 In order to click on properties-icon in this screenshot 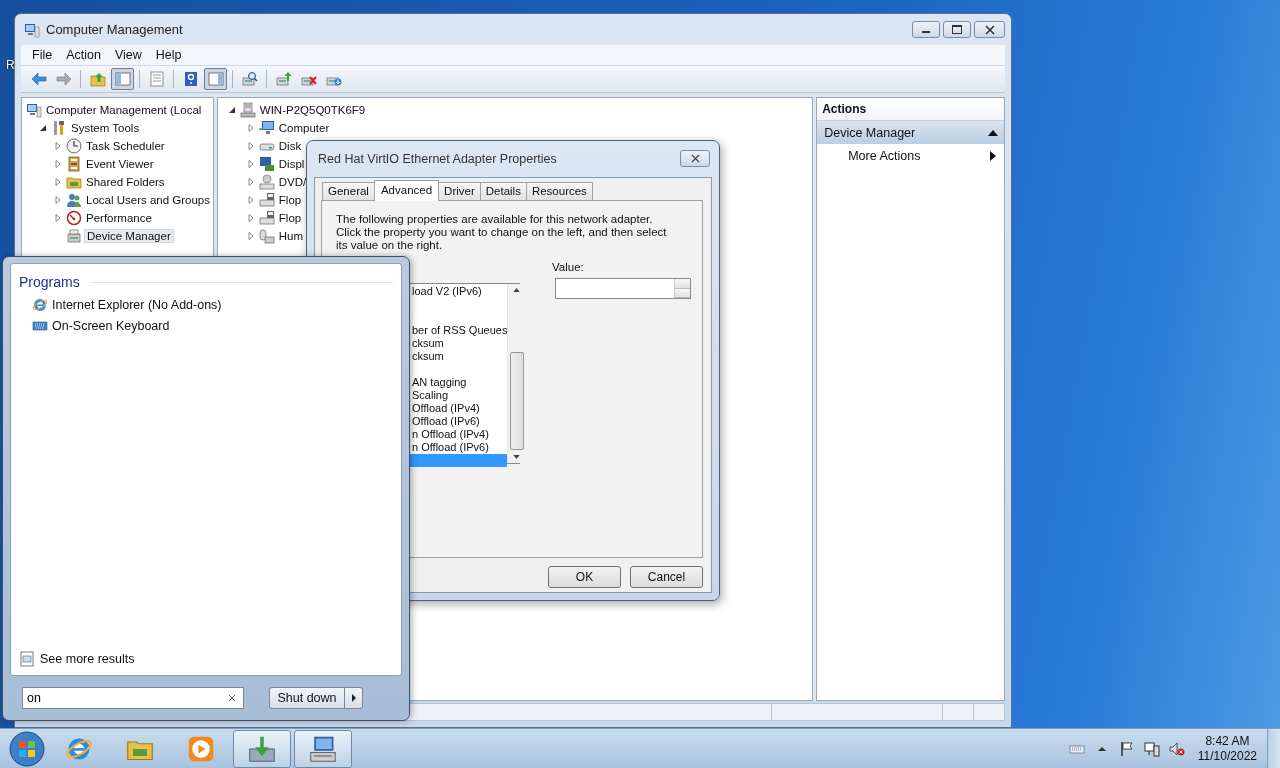, I will do `click(156, 79)`.